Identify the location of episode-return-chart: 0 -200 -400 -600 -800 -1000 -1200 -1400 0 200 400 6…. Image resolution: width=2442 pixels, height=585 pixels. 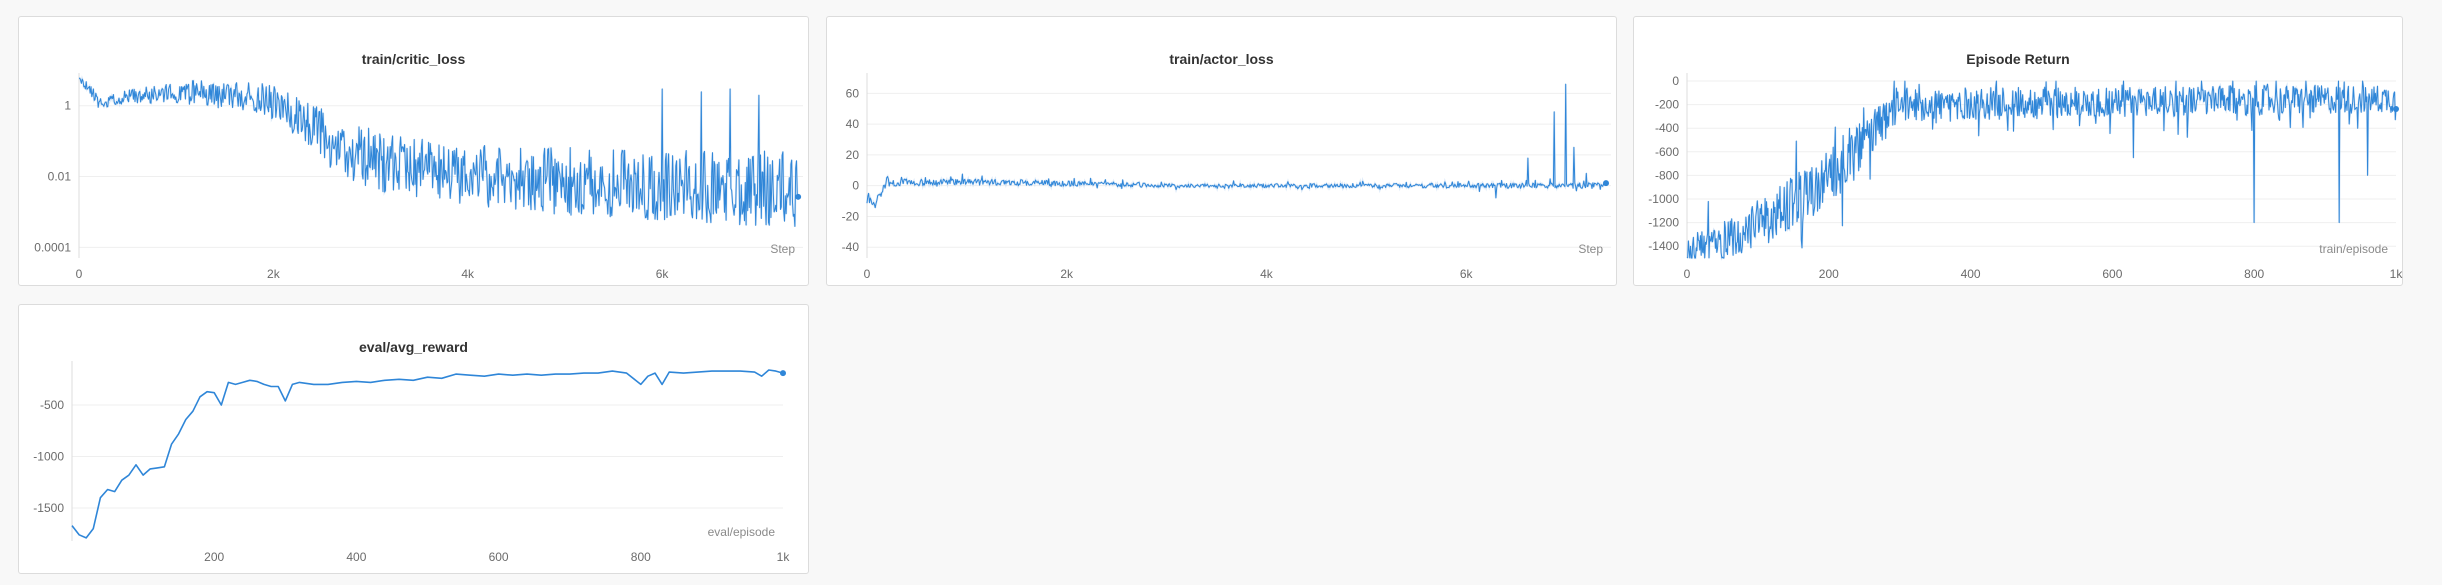
(2026, 177).